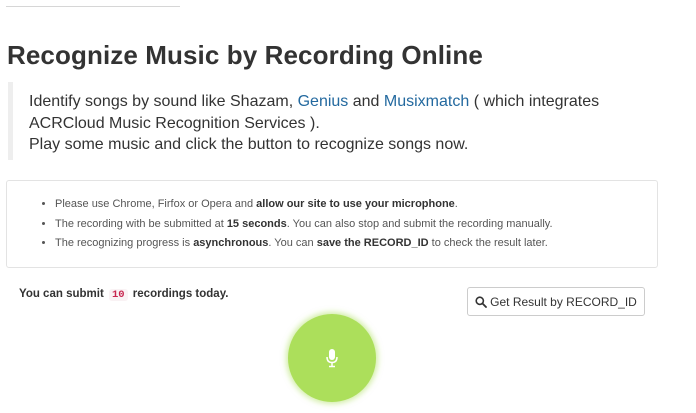 This screenshot has height=413, width=696. I want to click on microphone-icon, so click(332, 358).